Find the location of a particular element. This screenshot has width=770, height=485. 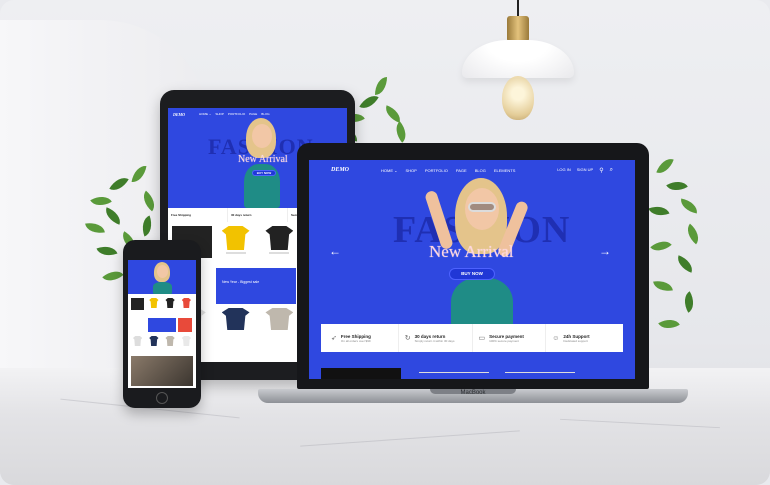

promo-tile is located at coordinates (138, 304).